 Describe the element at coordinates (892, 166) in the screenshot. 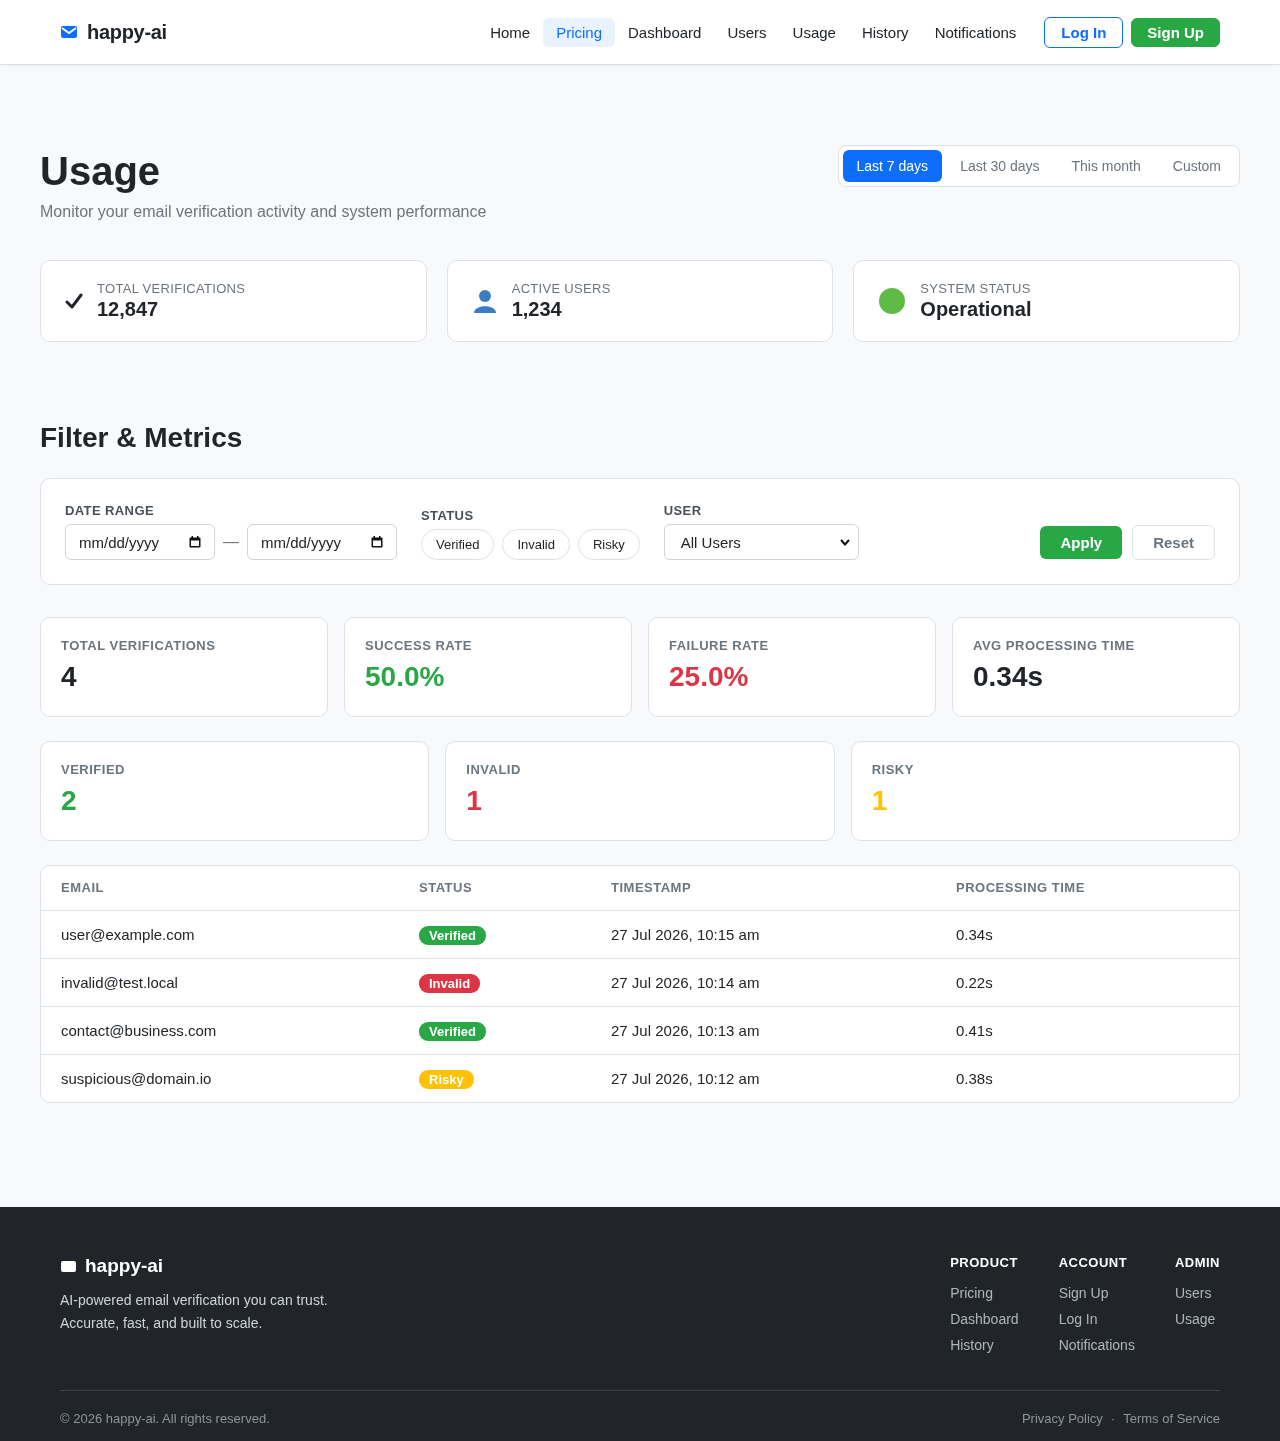

I see `range-tab: Last 7 days` at that location.